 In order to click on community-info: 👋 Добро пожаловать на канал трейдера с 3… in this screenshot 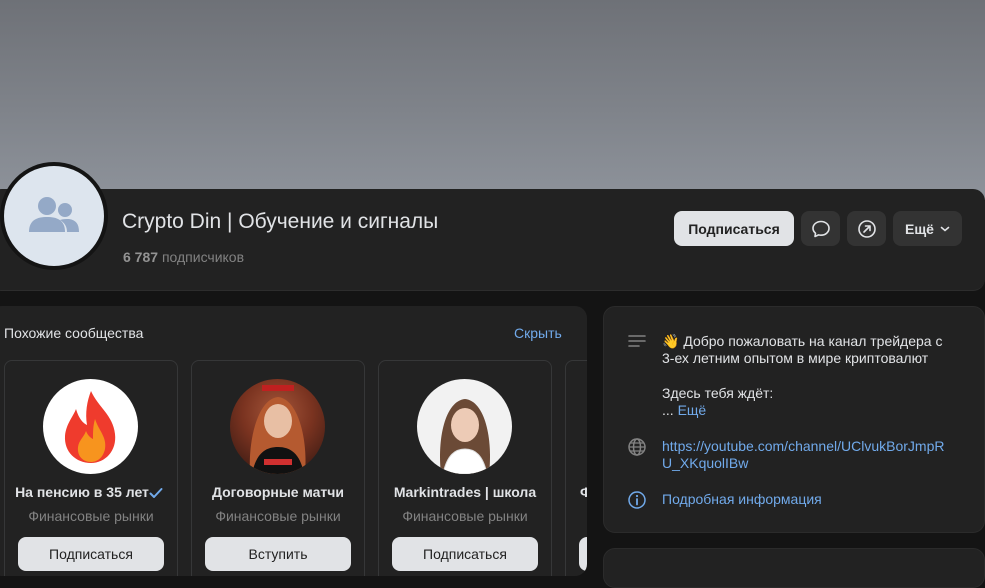, I will do `click(794, 419)`.